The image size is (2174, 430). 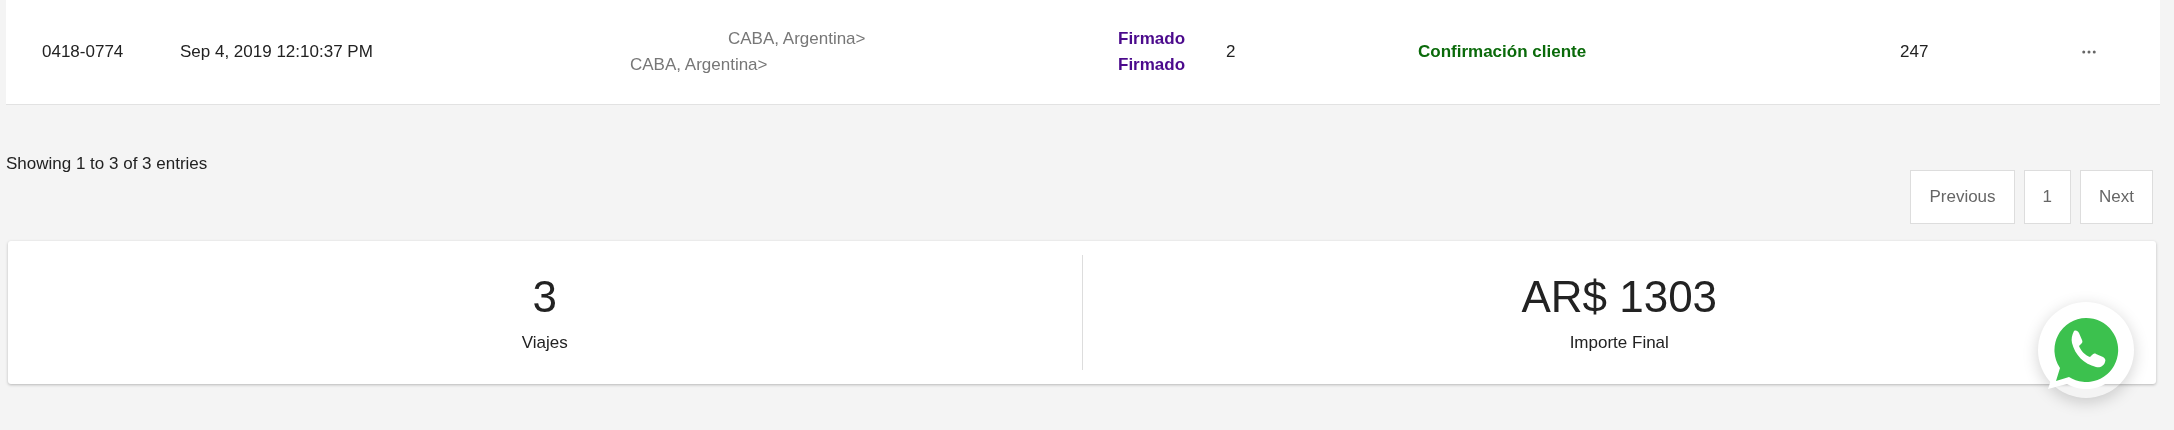 I want to click on trip-id: 0418-0774, so click(x=83, y=52).